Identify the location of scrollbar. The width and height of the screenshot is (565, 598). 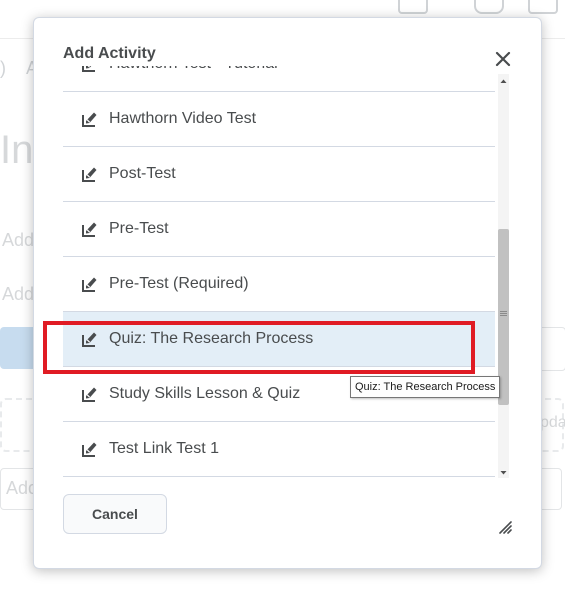
(503, 276).